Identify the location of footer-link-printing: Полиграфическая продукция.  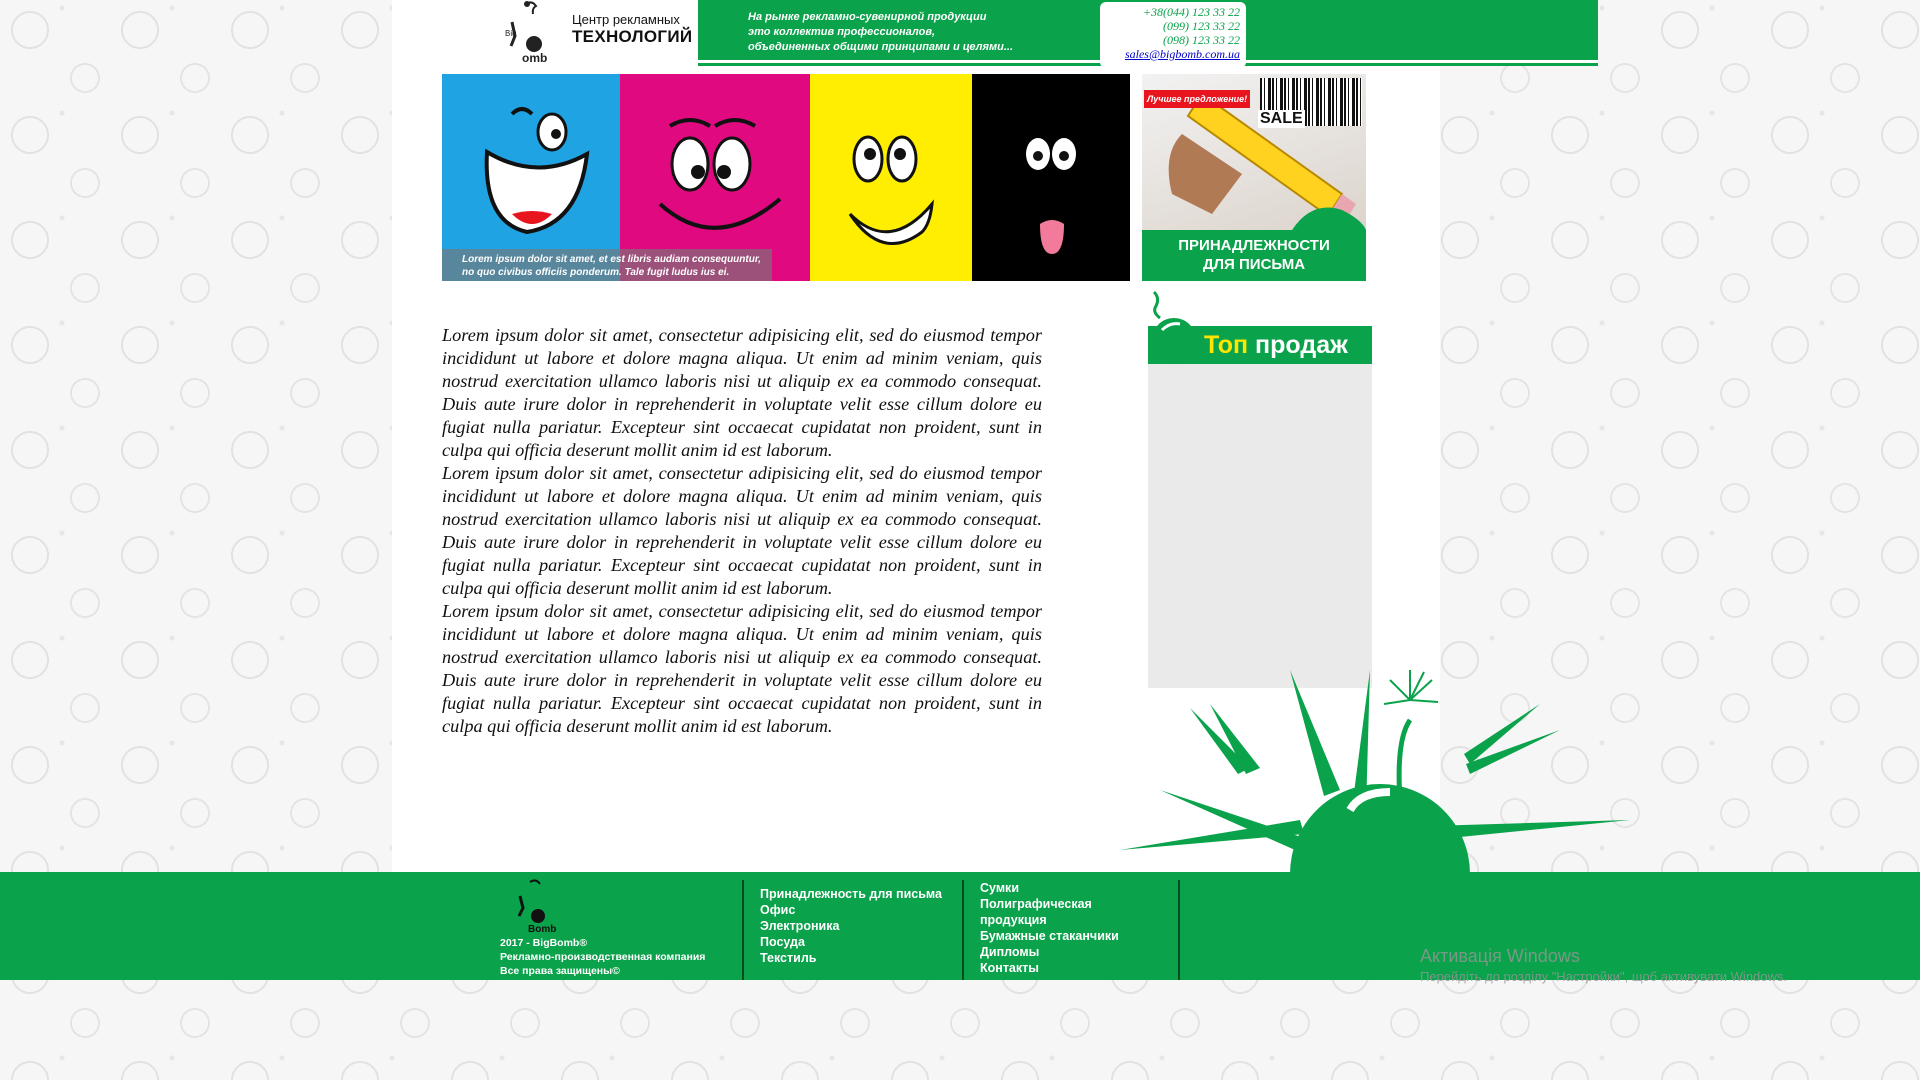
(1060, 912).